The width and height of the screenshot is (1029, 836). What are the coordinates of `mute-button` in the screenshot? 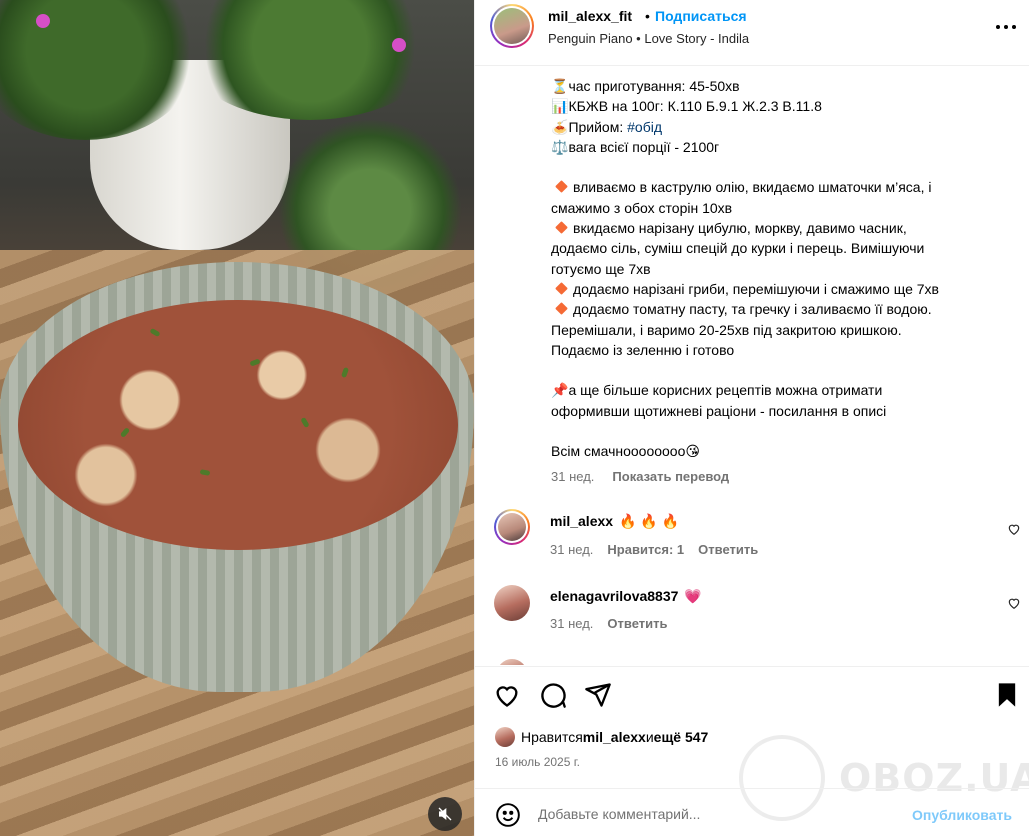 It's located at (445, 814).